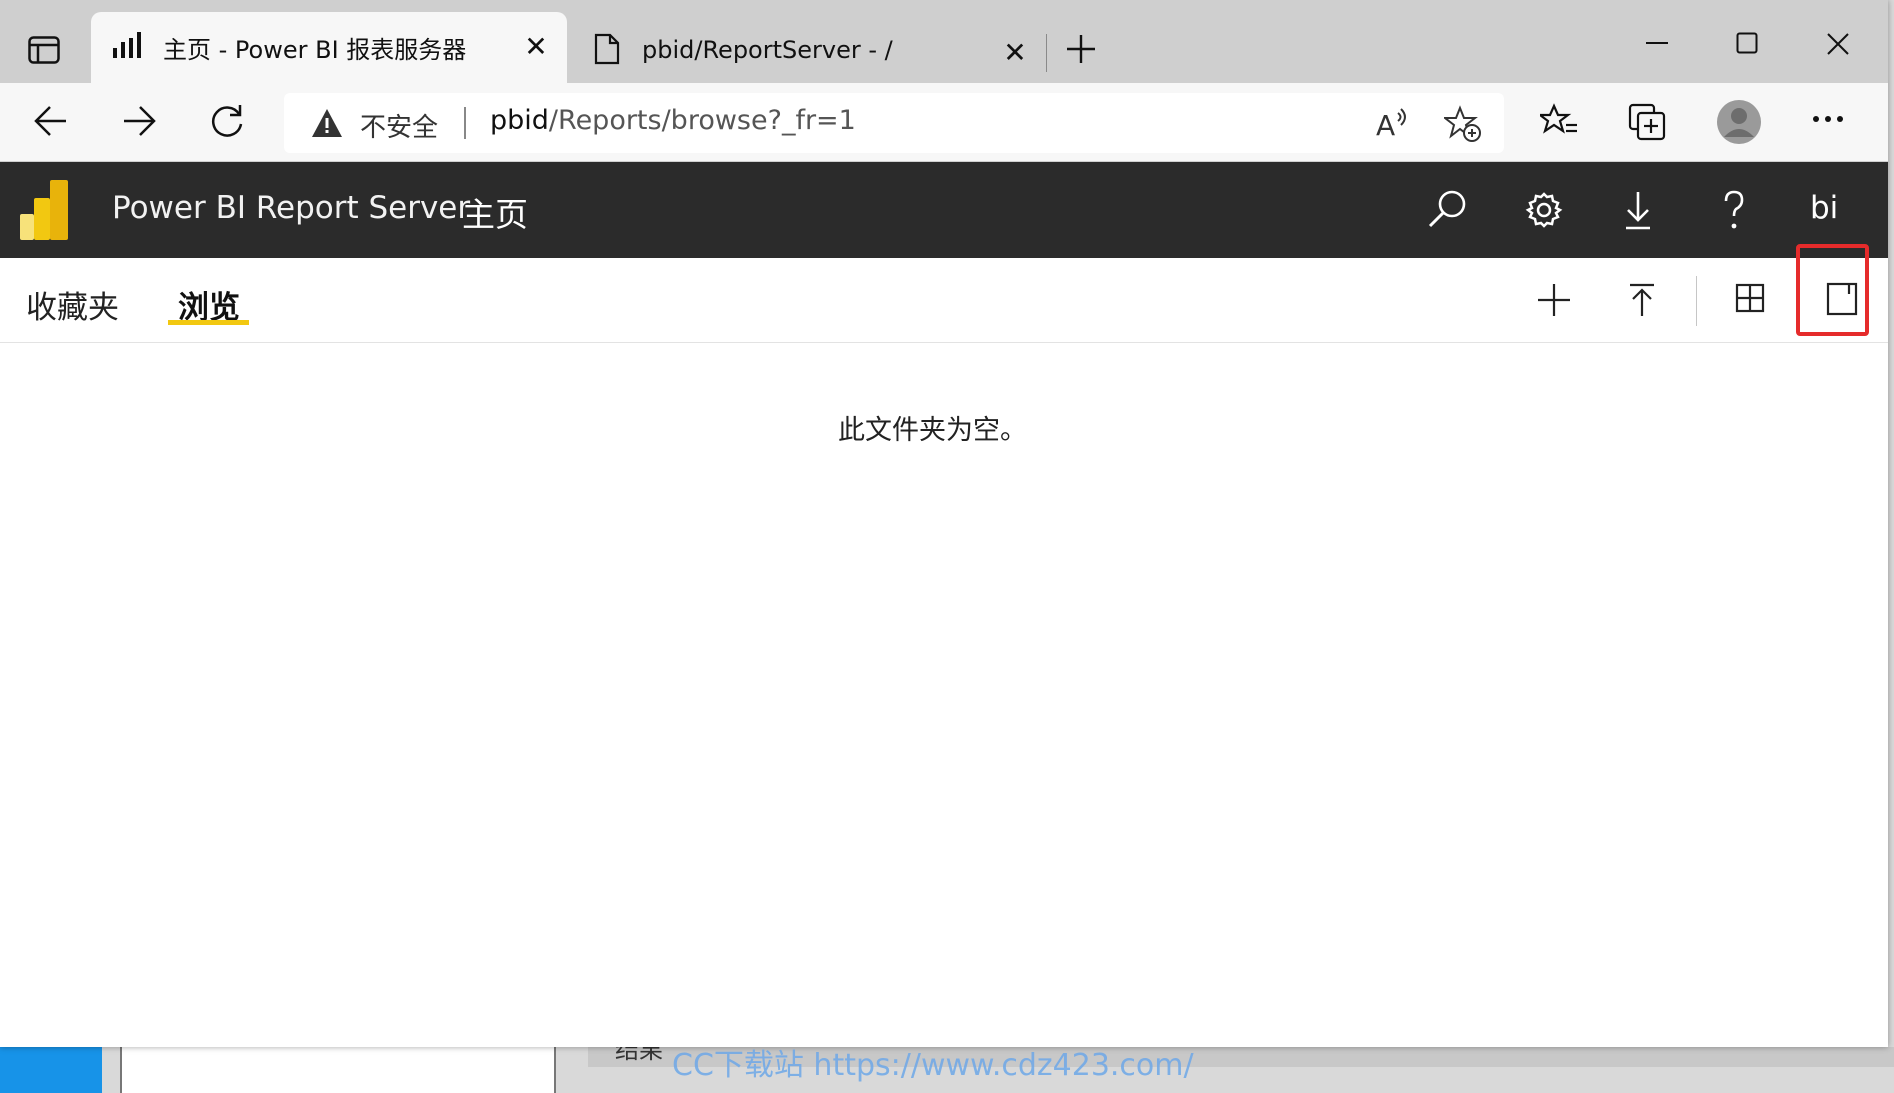  I want to click on bar-chart-icon, so click(128, 45).